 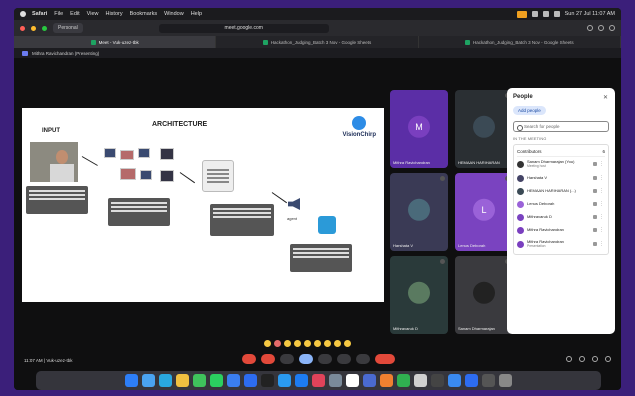 What do you see at coordinates (561, 178) in the screenshot?
I see `participant-row: Harshata V ⋮` at bounding box center [561, 178].